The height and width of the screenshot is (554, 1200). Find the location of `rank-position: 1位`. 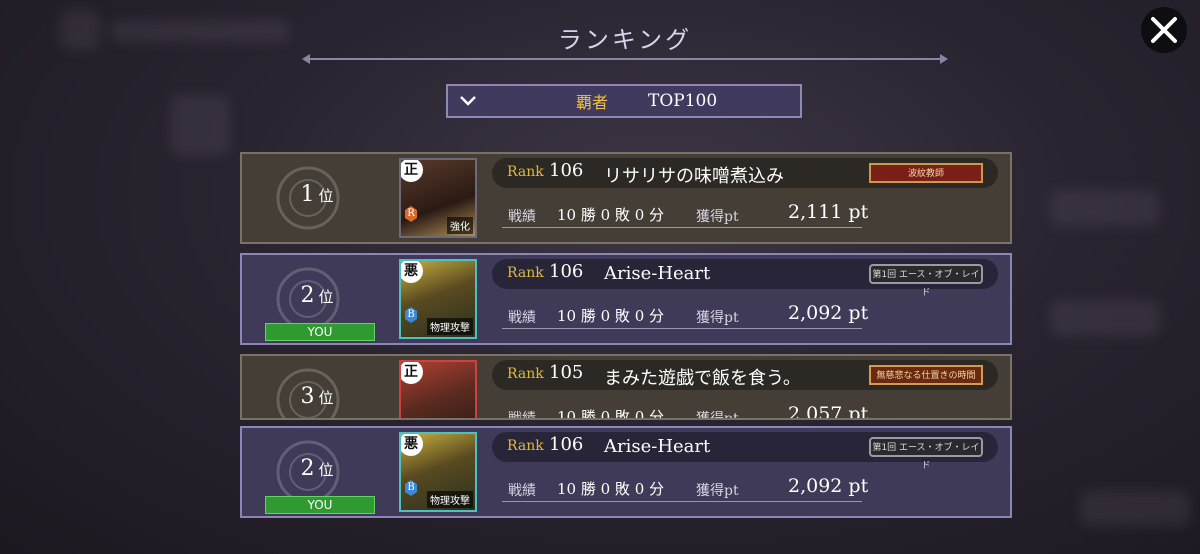

rank-position: 1位 is located at coordinates (317, 194).